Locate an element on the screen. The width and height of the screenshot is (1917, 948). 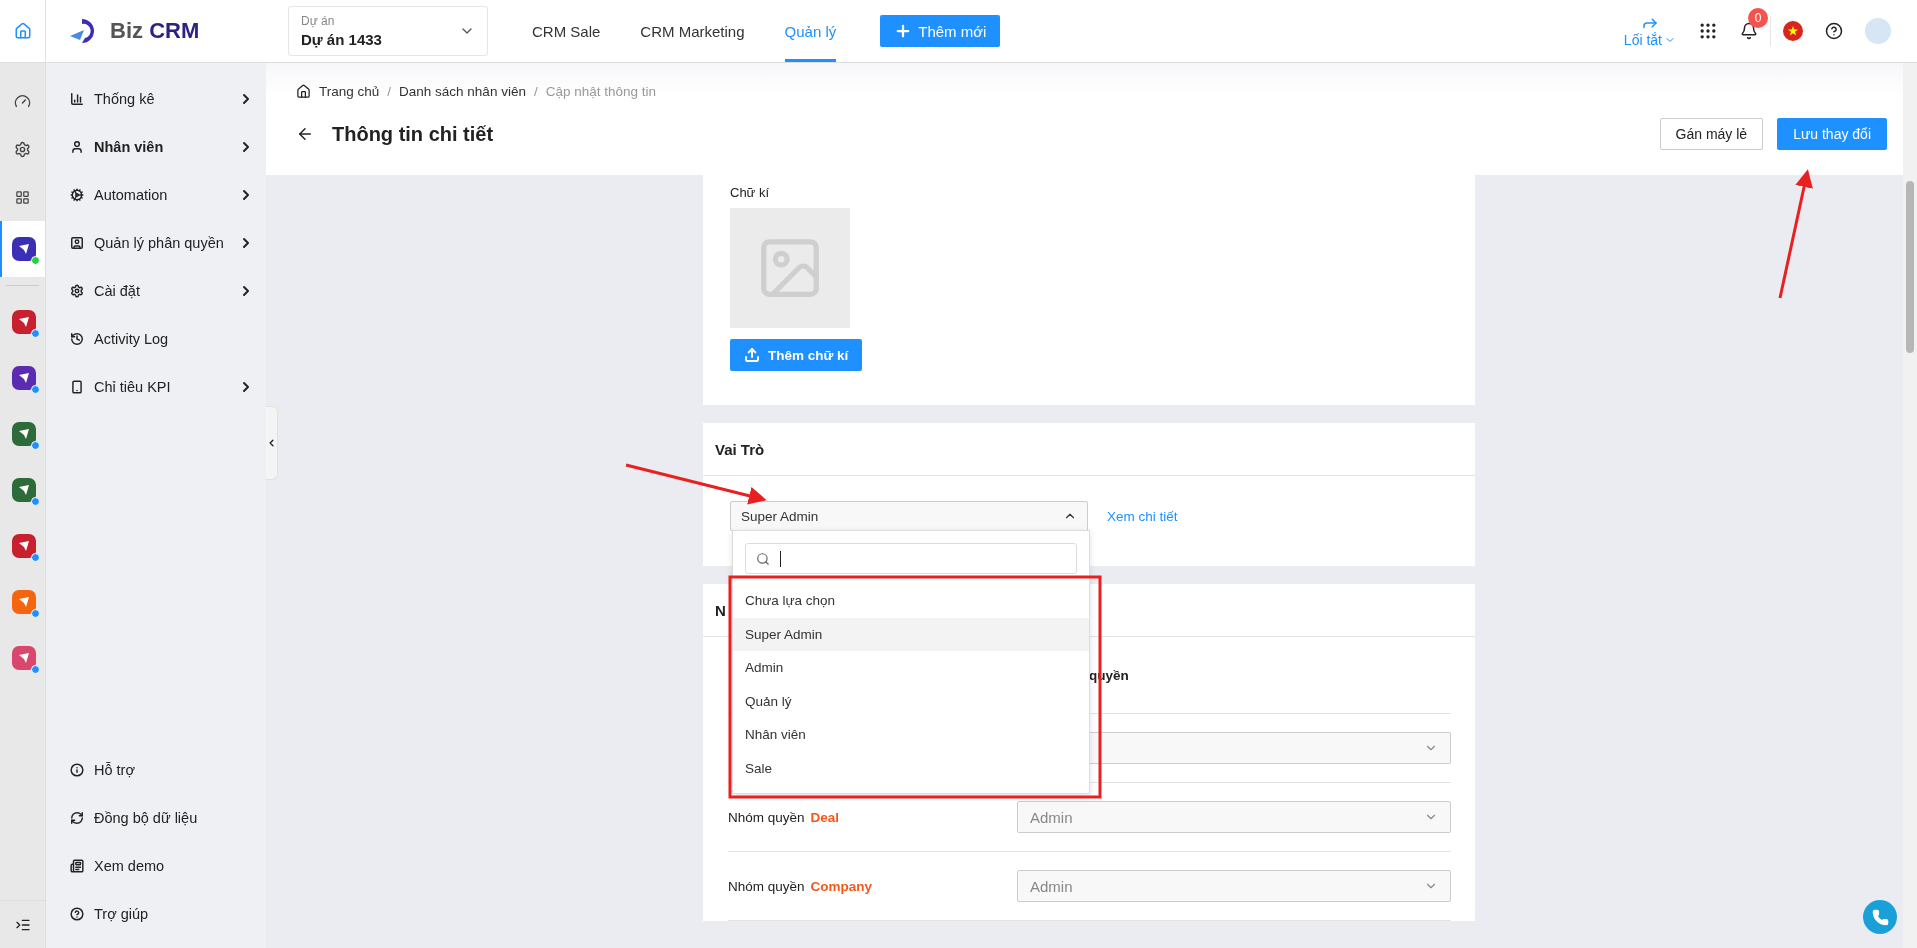
nav-tab: CRM Marketing is located at coordinates (692, 31).